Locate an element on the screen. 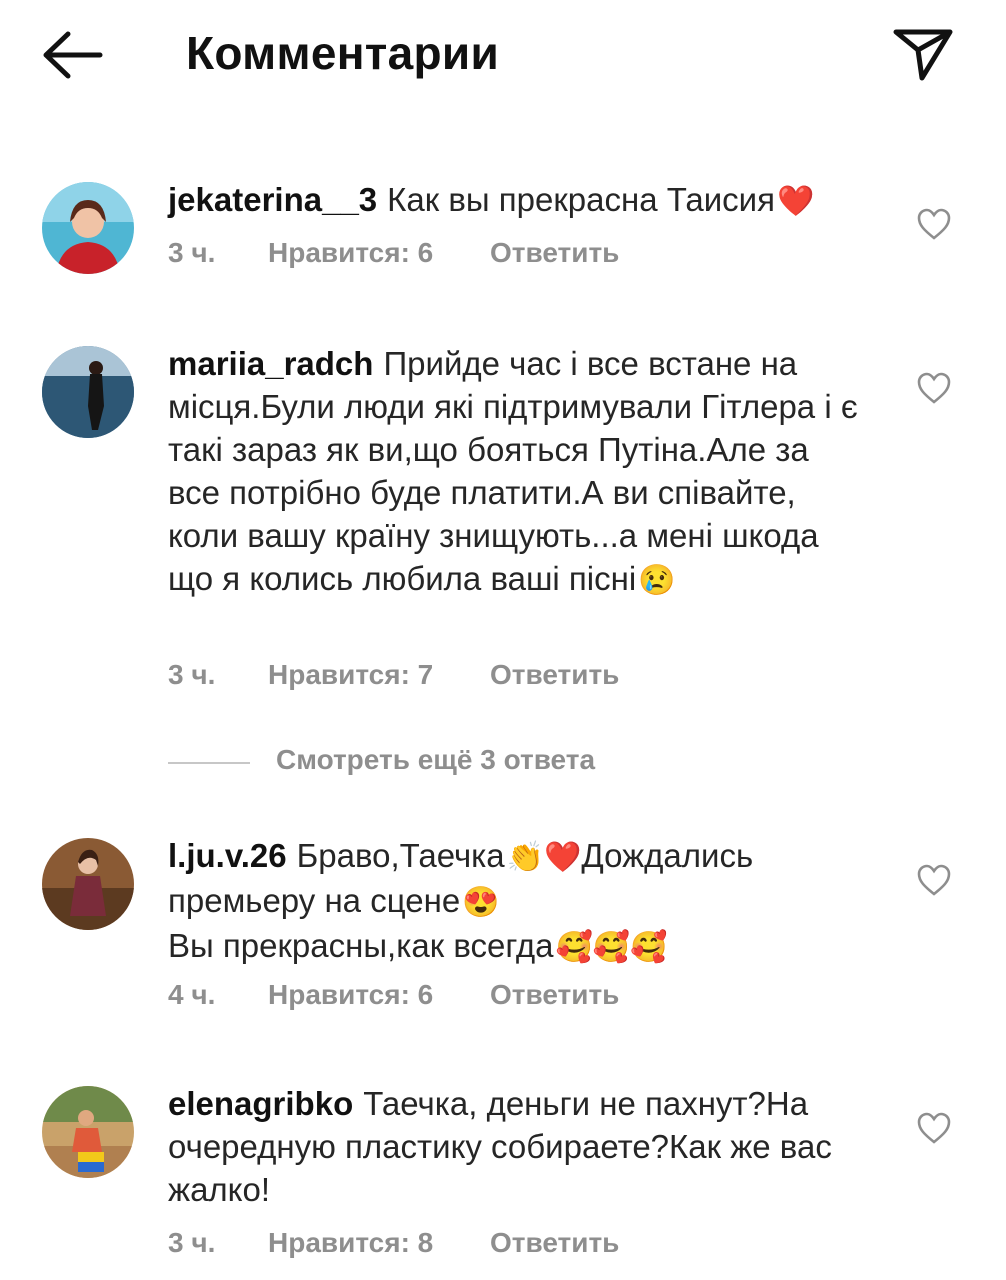 This screenshot has width=1006, height=1280. paper-plane-icon is located at coordinates (923, 55).